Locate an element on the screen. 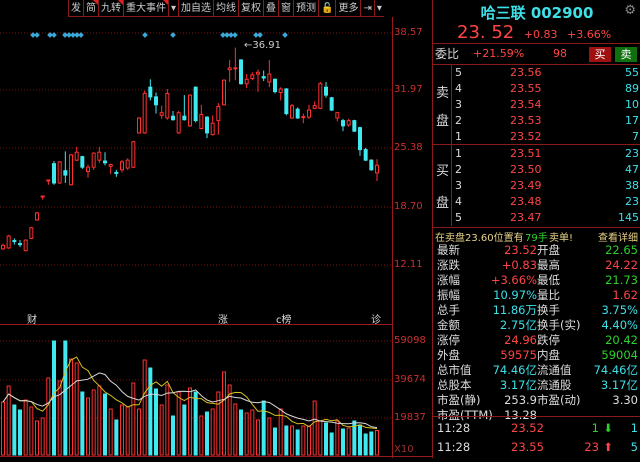  last-price: 23. 52 is located at coordinates (486, 32).